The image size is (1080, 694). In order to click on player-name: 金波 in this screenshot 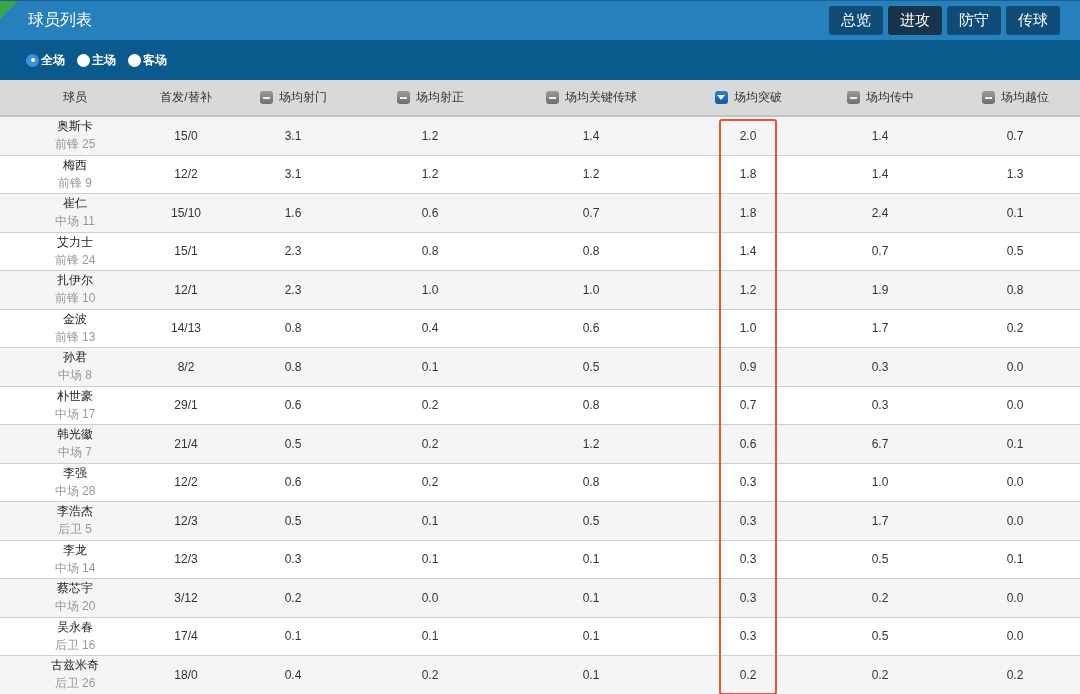, I will do `click(75, 319)`.